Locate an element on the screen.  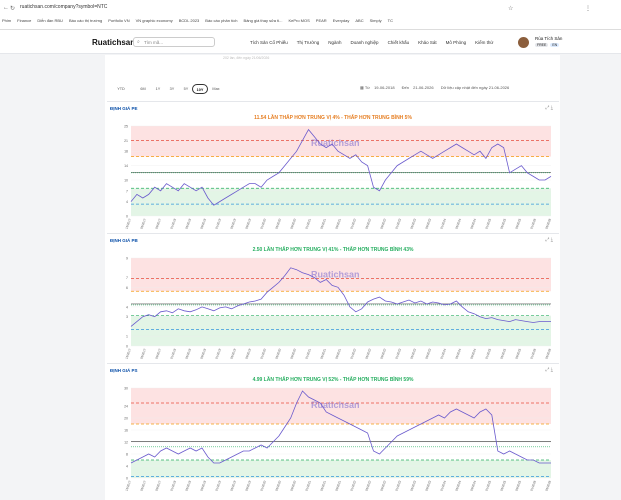
period-button: 6M is located at coordinates (143, 89).